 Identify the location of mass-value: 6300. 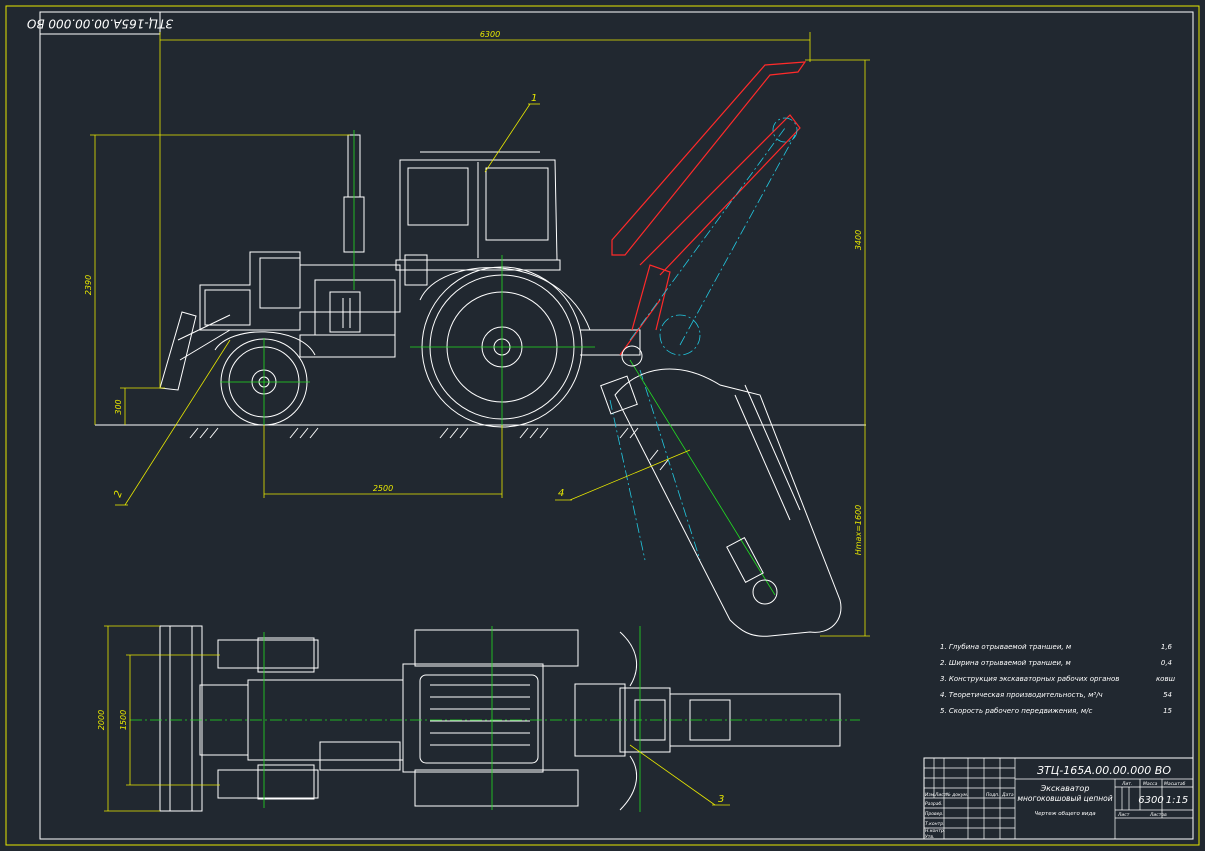
(1150, 800).